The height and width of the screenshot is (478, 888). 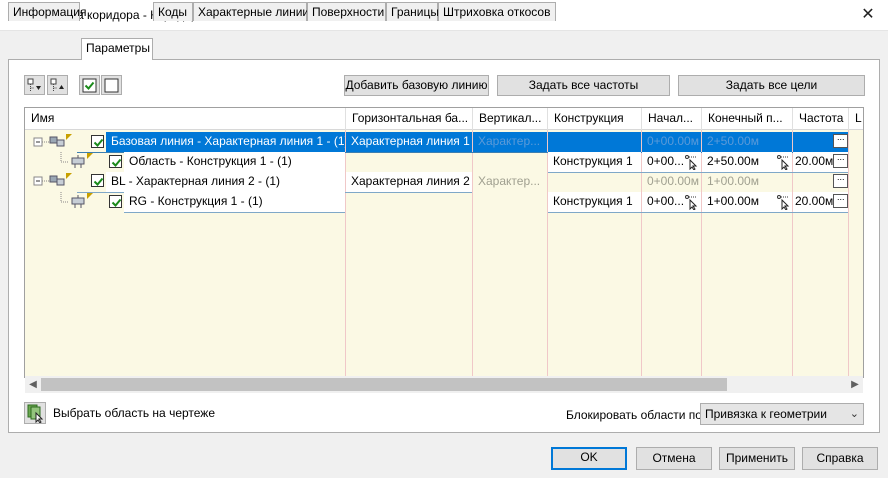 I want to click on tab-label: Информация, so click(x=50, y=12).